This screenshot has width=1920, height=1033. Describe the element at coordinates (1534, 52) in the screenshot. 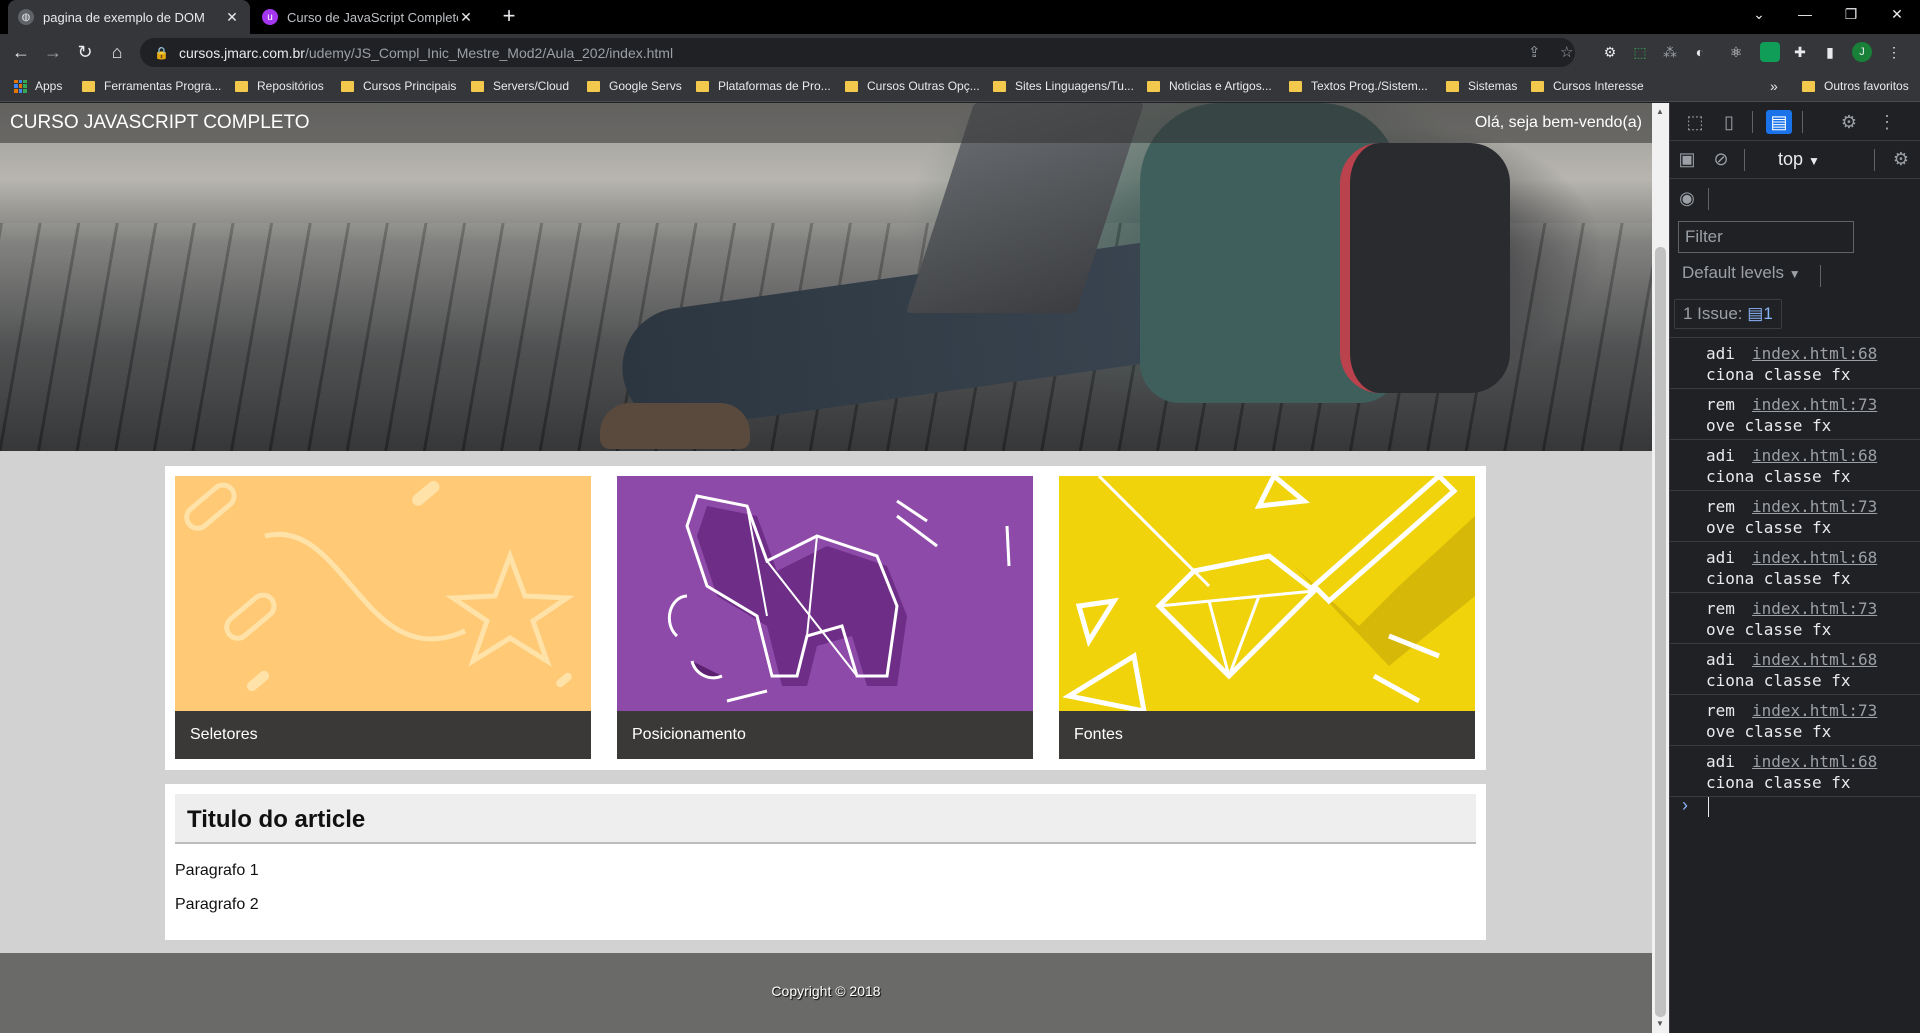

I see `share-icon: ⇪` at that location.